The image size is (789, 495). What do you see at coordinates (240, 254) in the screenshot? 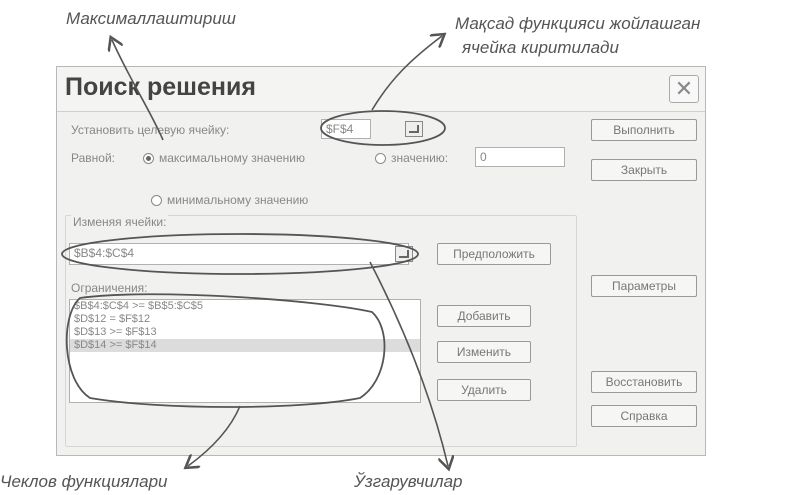
I see `changing-cells-circle` at bounding box center [240, 254].